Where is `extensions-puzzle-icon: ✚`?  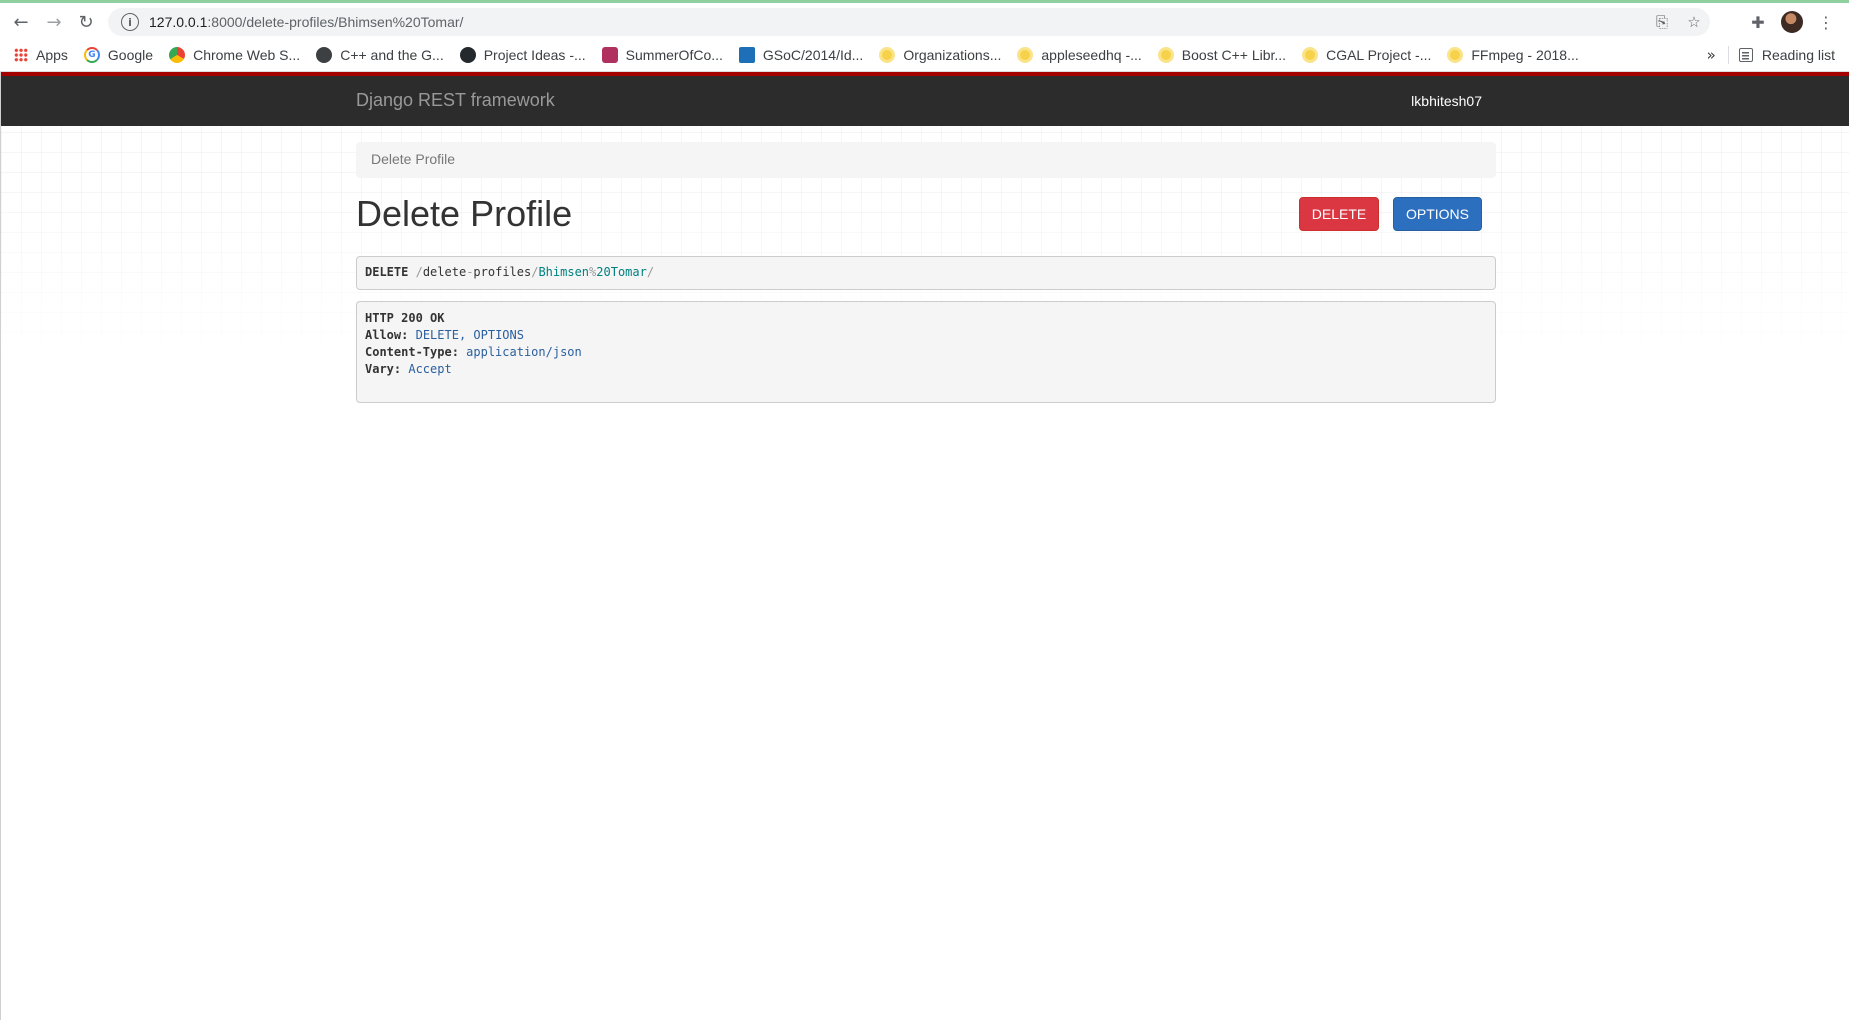
extensions-puzzle-icon: ✚ is located at coordinates (1758, 22).